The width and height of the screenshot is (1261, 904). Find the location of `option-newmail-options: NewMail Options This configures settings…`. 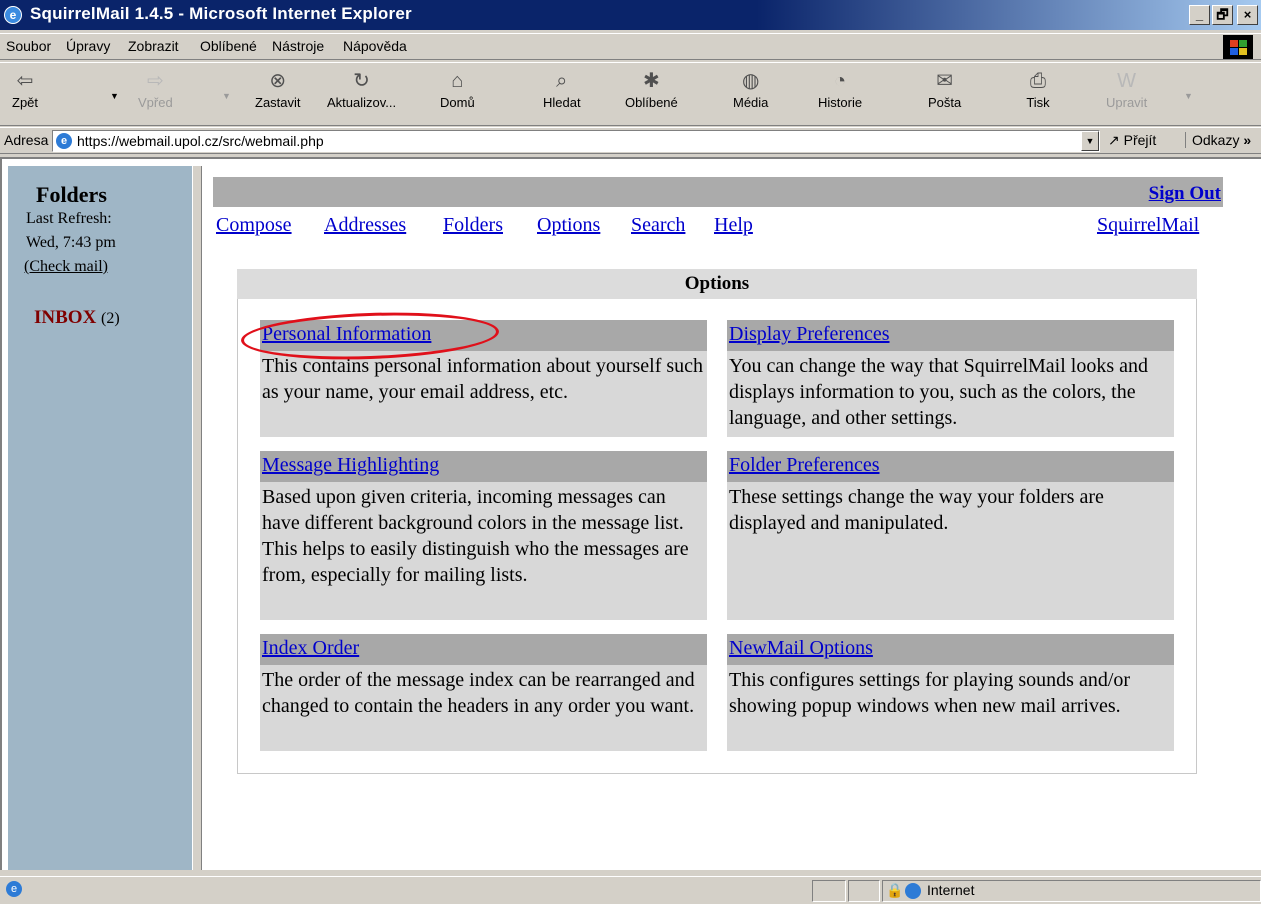

option-newmail-options: NewMail Options This configures settings… is located at coordinates (950, 692).